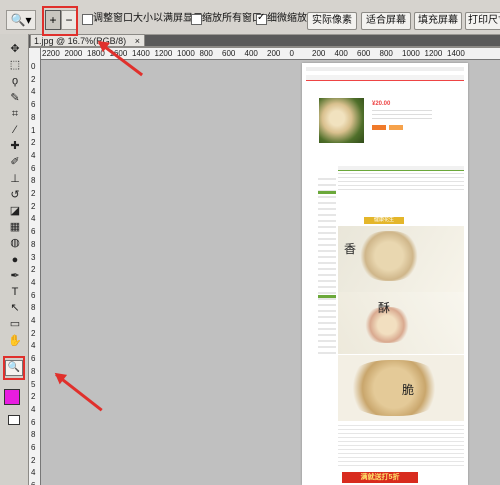 Image resolution: width=500 pixels, height=485 pixels. What do you see at coordinates (401, 446) in the screenshot?
I see `image-text-block` at bounding box center [401, 446].